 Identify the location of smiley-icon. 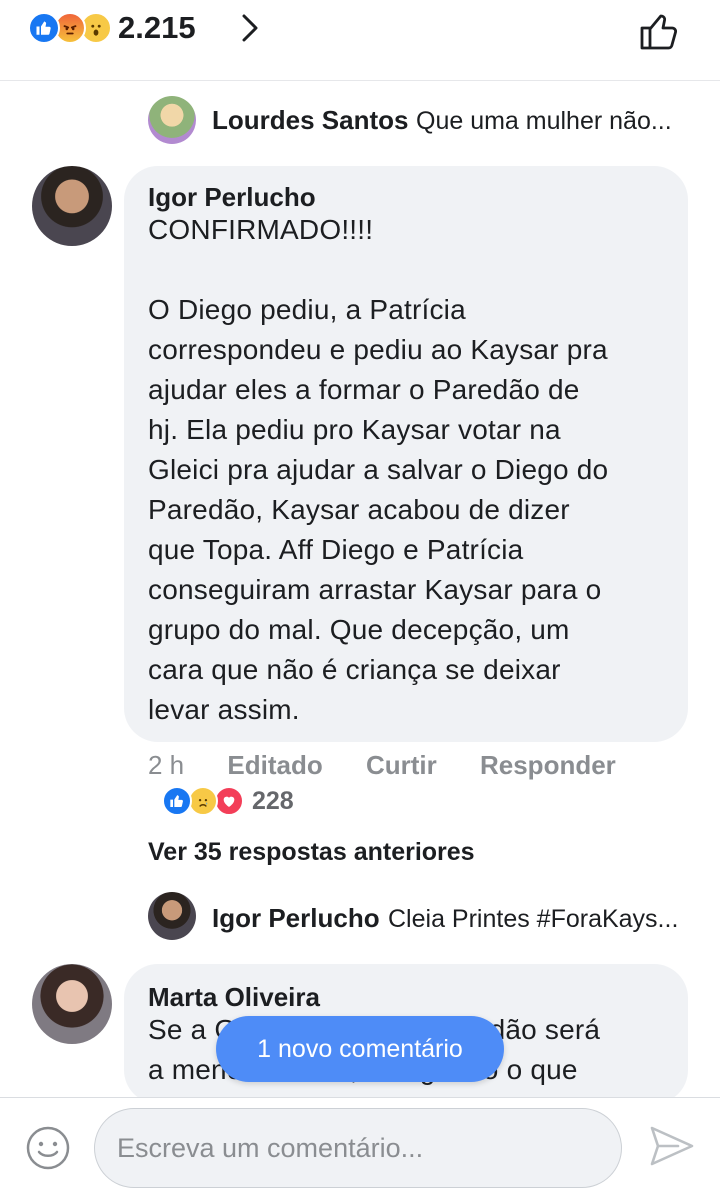
(48, 1148).